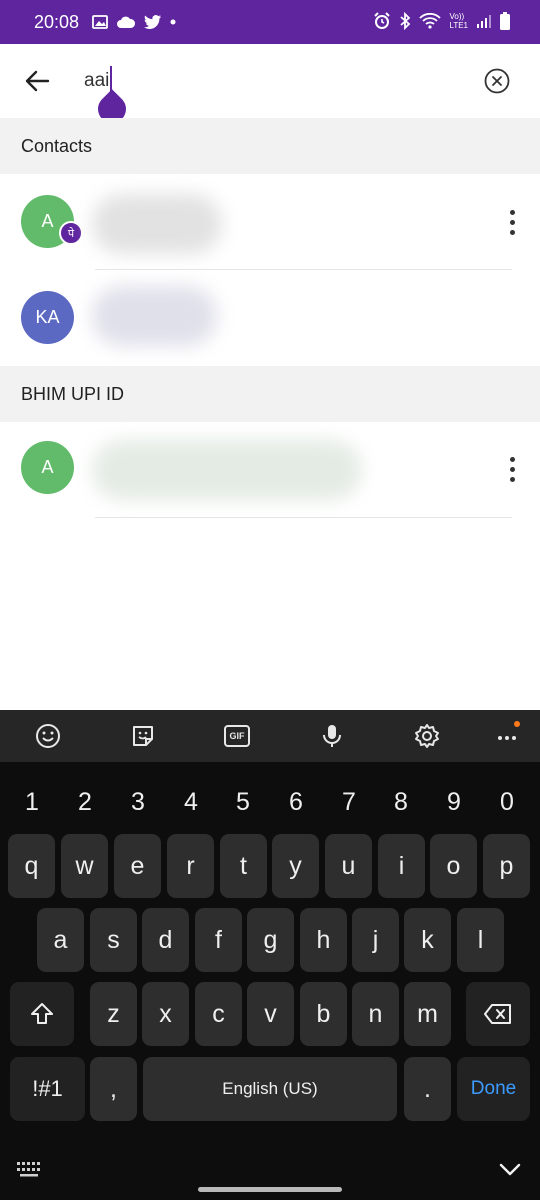 Image resolution: width=540 pixels, height=1200 pixels. I want to click on key-h: h, so click(323, 940).